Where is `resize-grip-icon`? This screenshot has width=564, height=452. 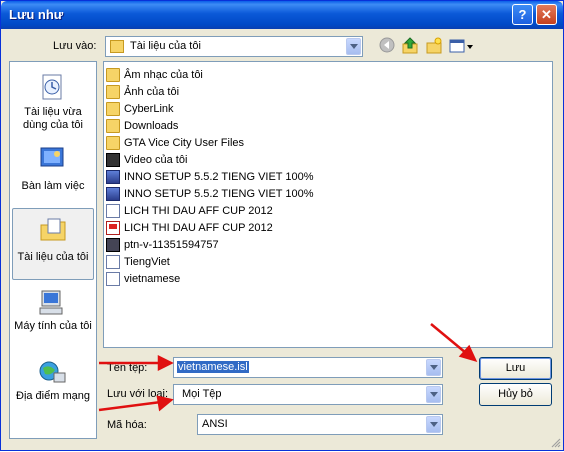
resize-grip-icon is located at coordinates (555, 442).